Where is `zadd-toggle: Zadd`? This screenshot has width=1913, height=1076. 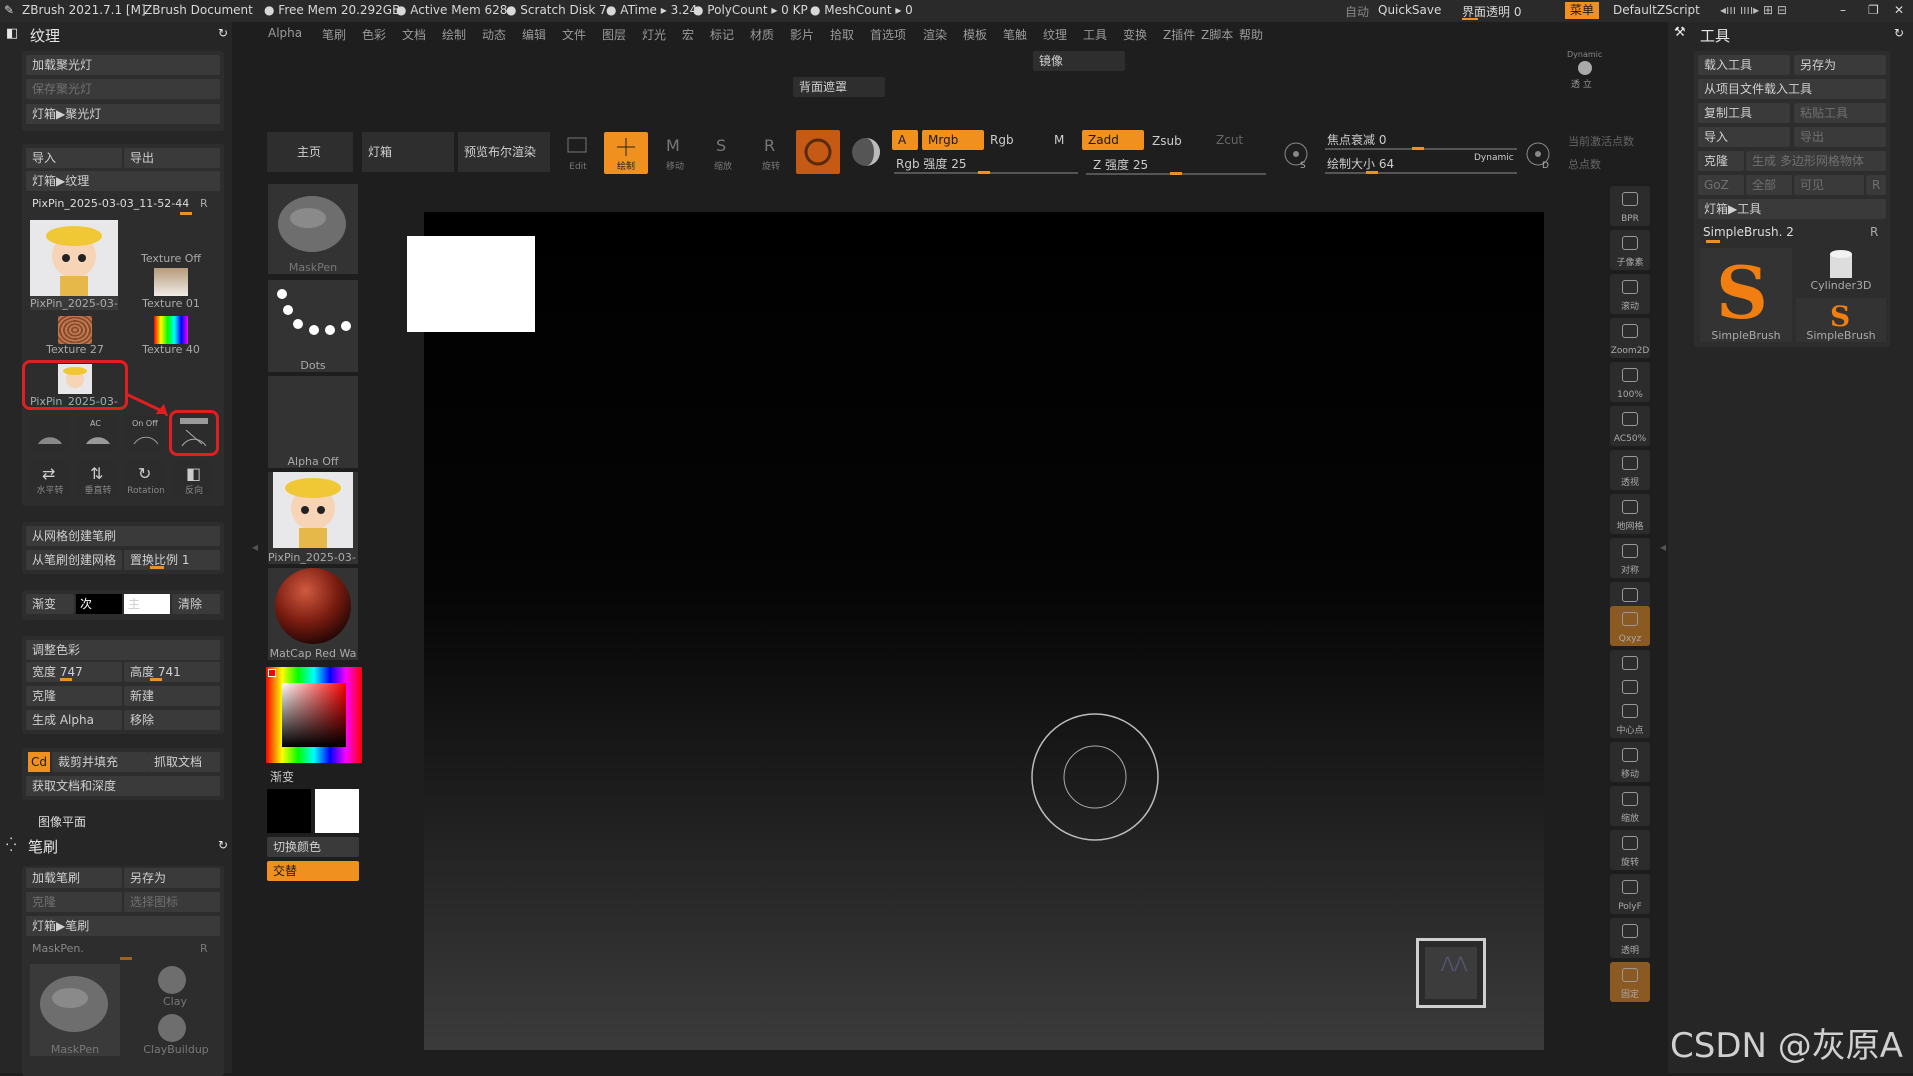 zadd-toggle: Zadd is located at coordinates (1113, 140).